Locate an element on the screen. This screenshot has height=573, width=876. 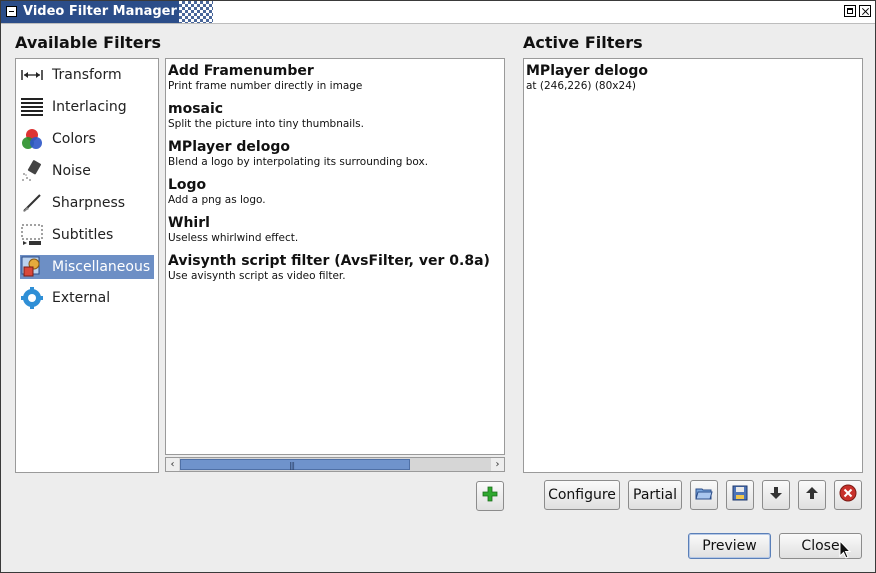
remove-icon is located at coordinates (848, 495).